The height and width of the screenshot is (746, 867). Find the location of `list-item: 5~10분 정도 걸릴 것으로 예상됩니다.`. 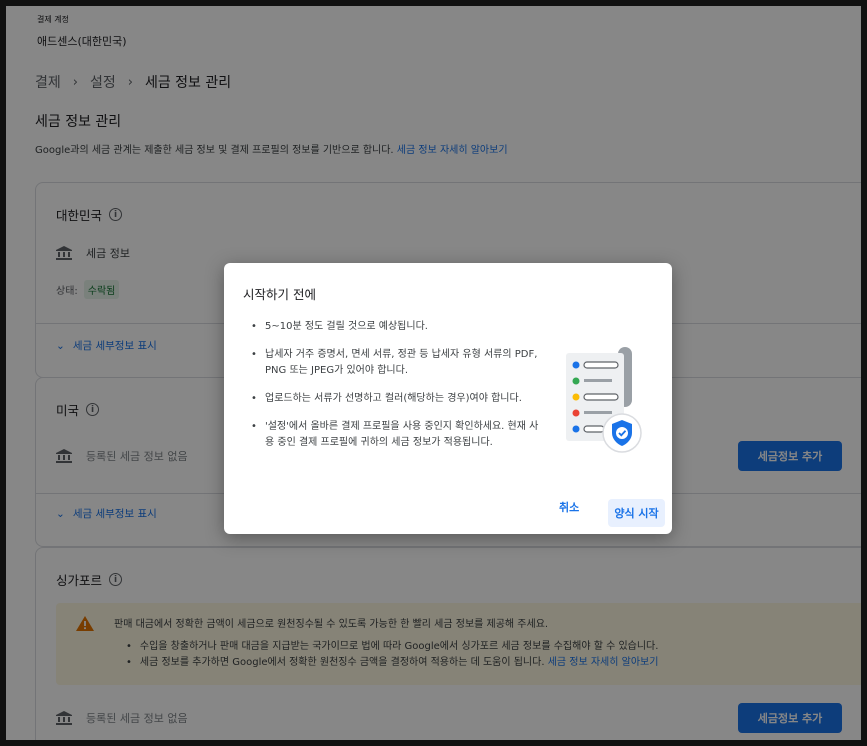

list-item: 5~10분 정도 걸릴 것으로 예상됩니다. is located at coordinates (396, 327).